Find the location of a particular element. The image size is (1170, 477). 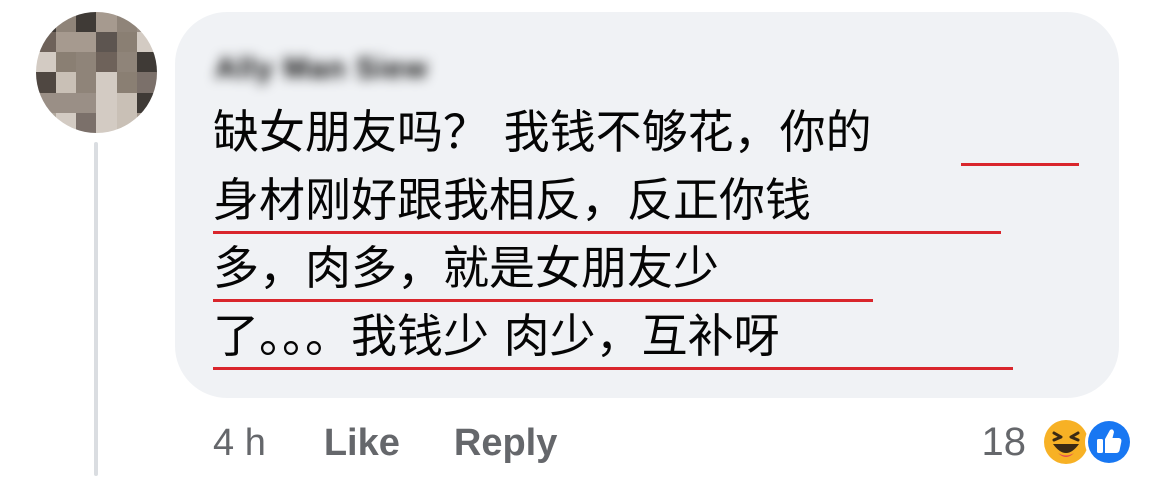

like-reaction-icon is located at coordinates (1109, 442).